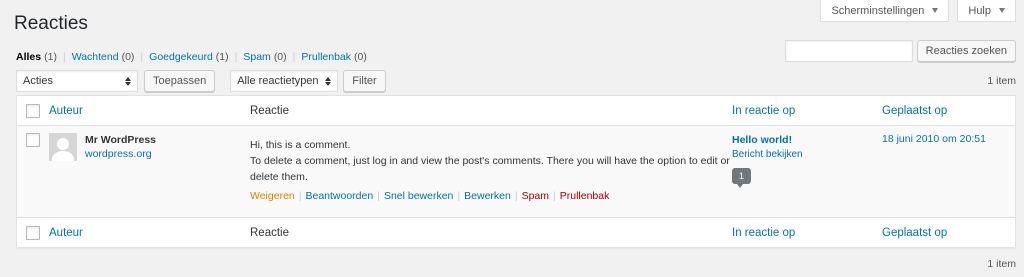  What do you see at coordinates (966, 51) in the screenshot?
I see `search-comments-button: Reacties zoeken` at bounding box center [966, 51].